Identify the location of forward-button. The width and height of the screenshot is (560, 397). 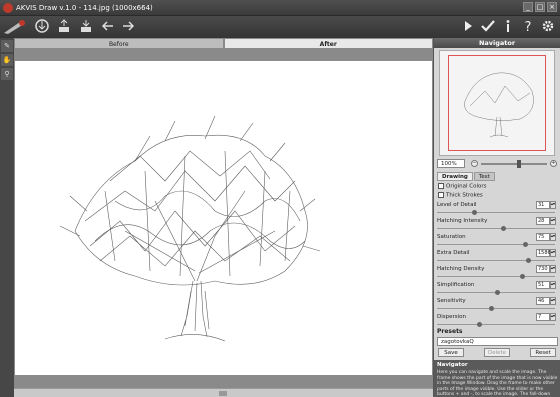
(128, 27).